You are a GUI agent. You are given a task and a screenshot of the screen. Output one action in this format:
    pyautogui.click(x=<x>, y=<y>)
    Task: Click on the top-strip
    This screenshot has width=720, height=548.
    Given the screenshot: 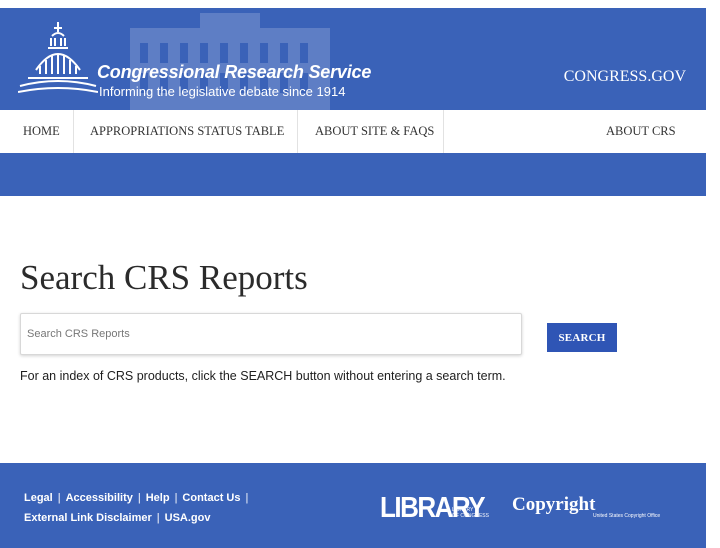 What is the action you would take?
    pyautogui.click(x=360, y=4)
    